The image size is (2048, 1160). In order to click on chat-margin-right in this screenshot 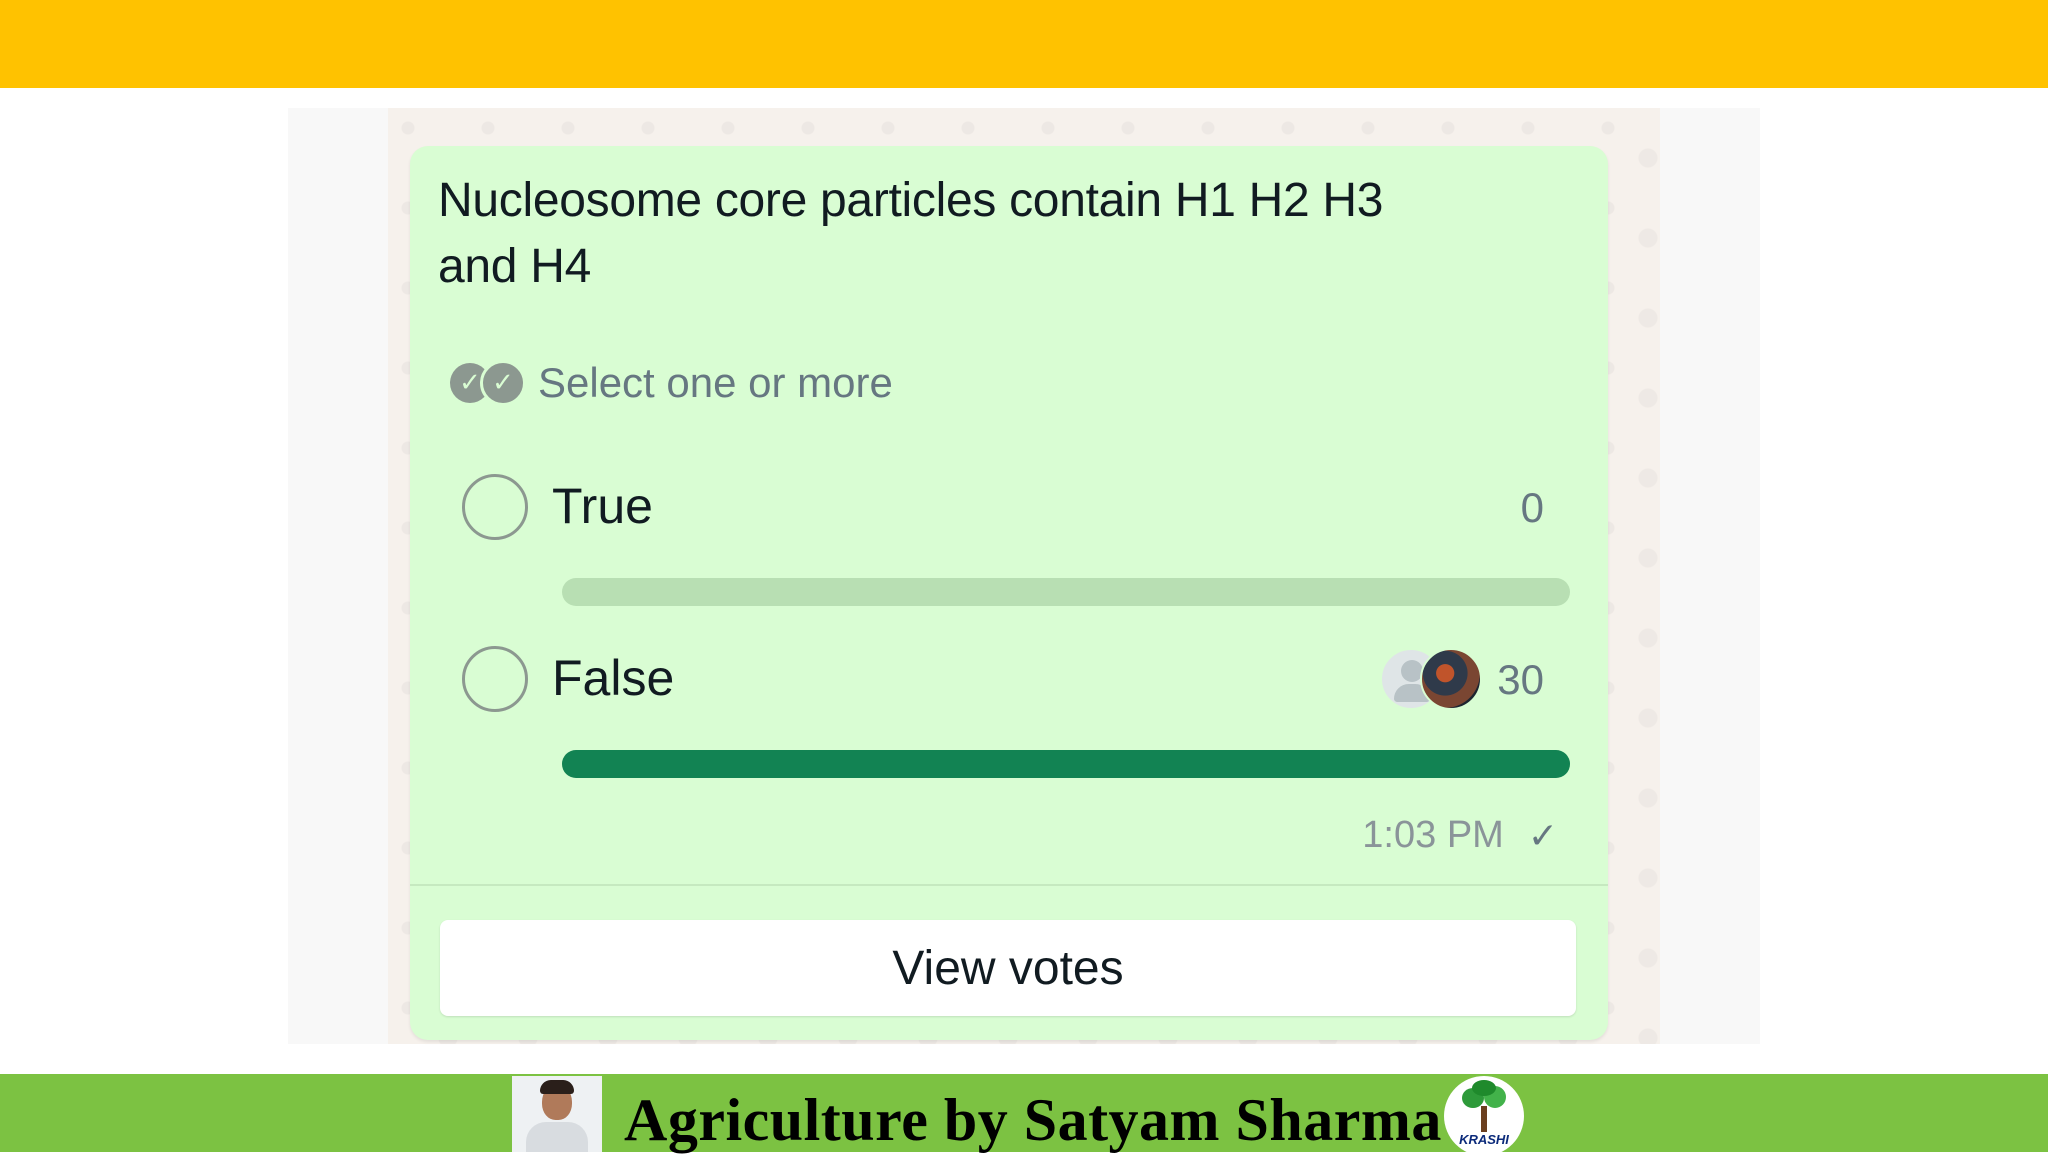, I will do `click(1710, 576)`.